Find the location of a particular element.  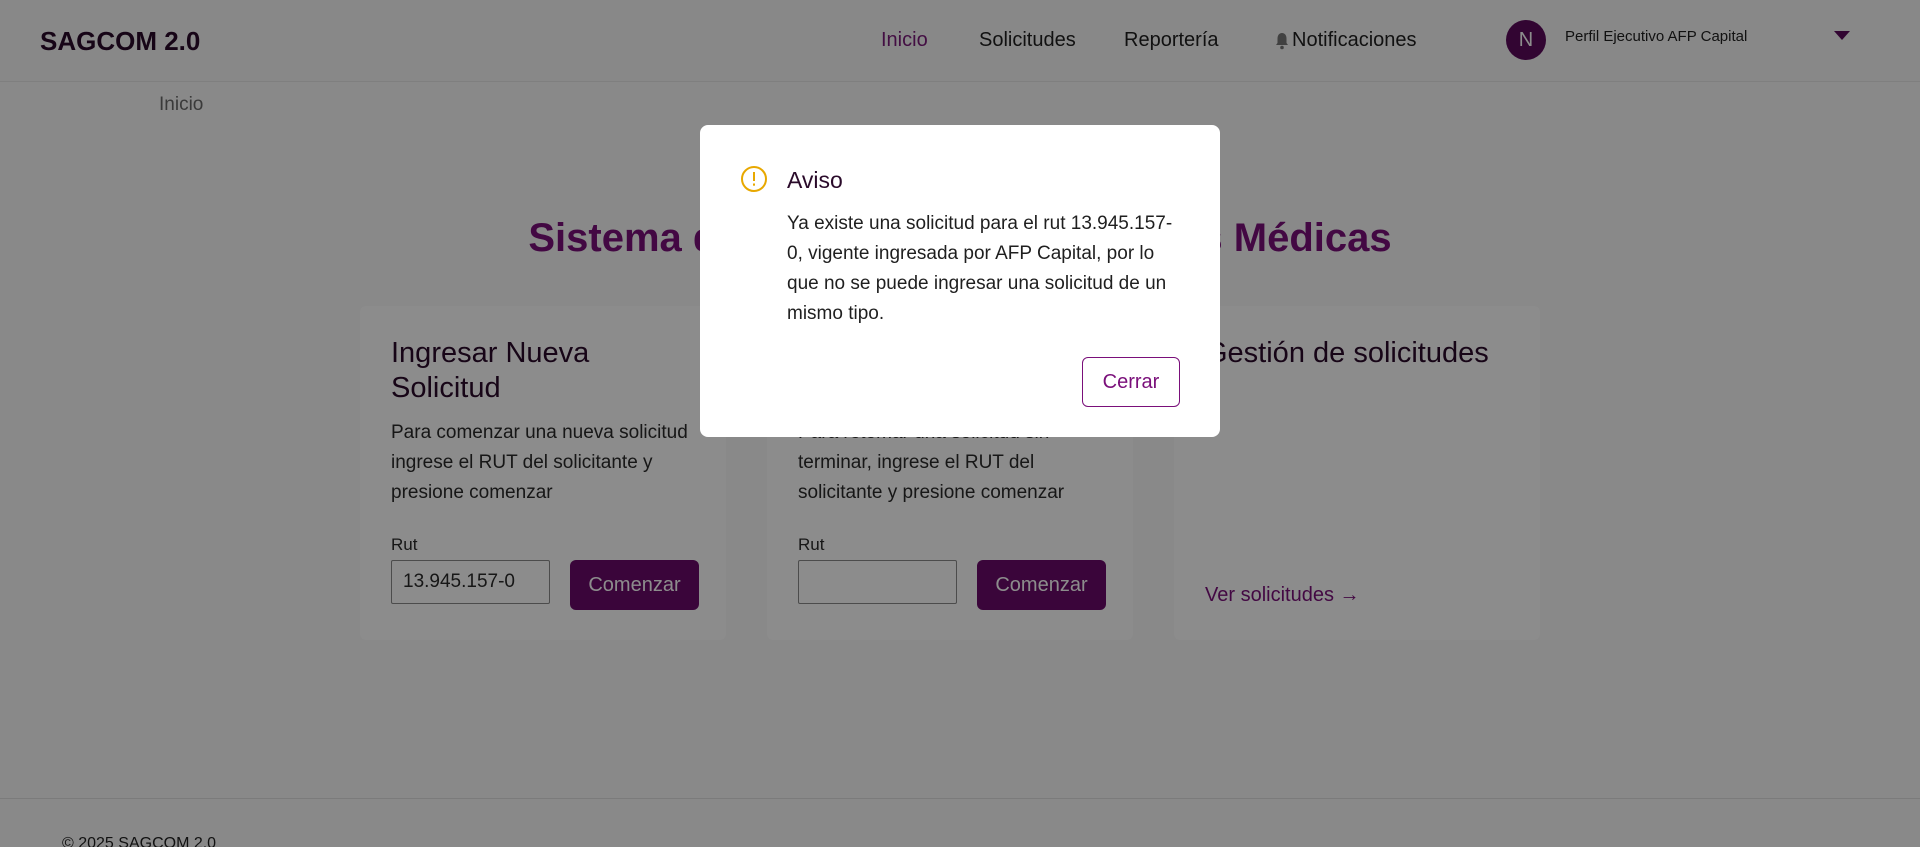

modal-title: Aviso is located at coordinates (815, 180).